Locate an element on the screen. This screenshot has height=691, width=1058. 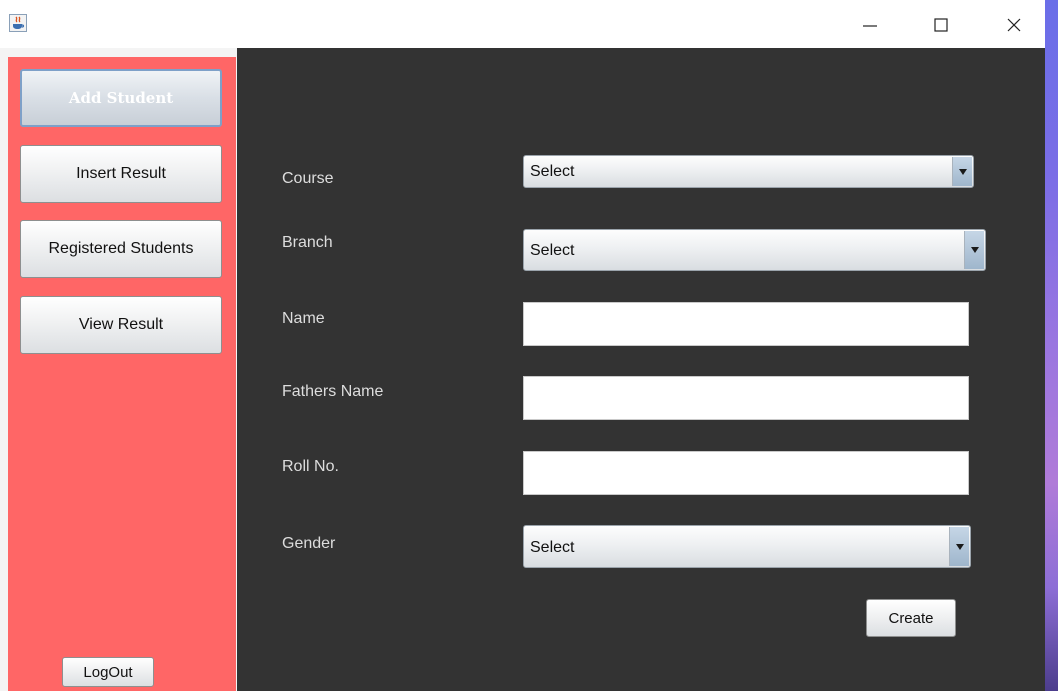
course-select-value: Select is located at coordinates (552, 171).